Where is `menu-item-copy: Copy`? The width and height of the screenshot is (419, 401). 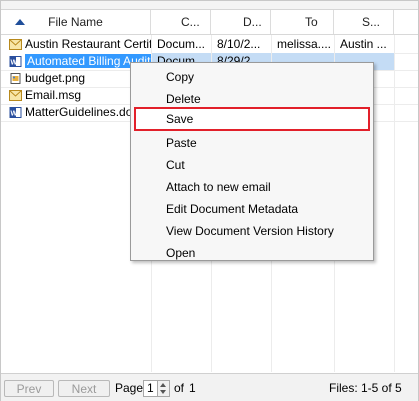 menu-item-copy: Copy is located at coordinates (252, 77).